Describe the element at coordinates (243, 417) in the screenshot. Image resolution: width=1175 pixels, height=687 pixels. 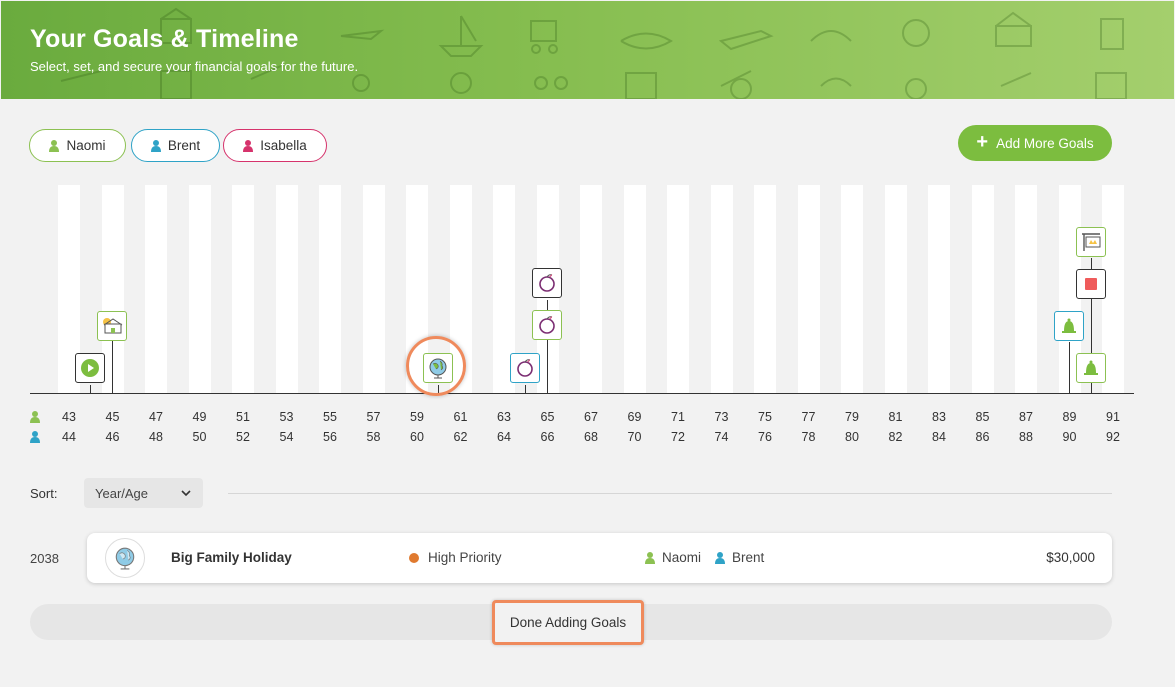
I see `age-label: 51` at that location.